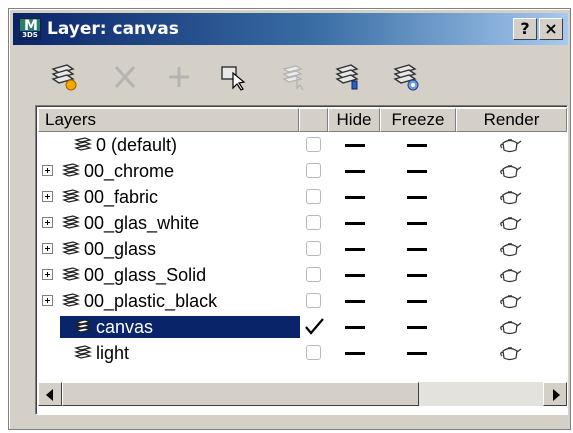 The width and height of the screenshot is (573, 433). I want to click on layer-name: 00_glass_Solid, so click(145, 275).